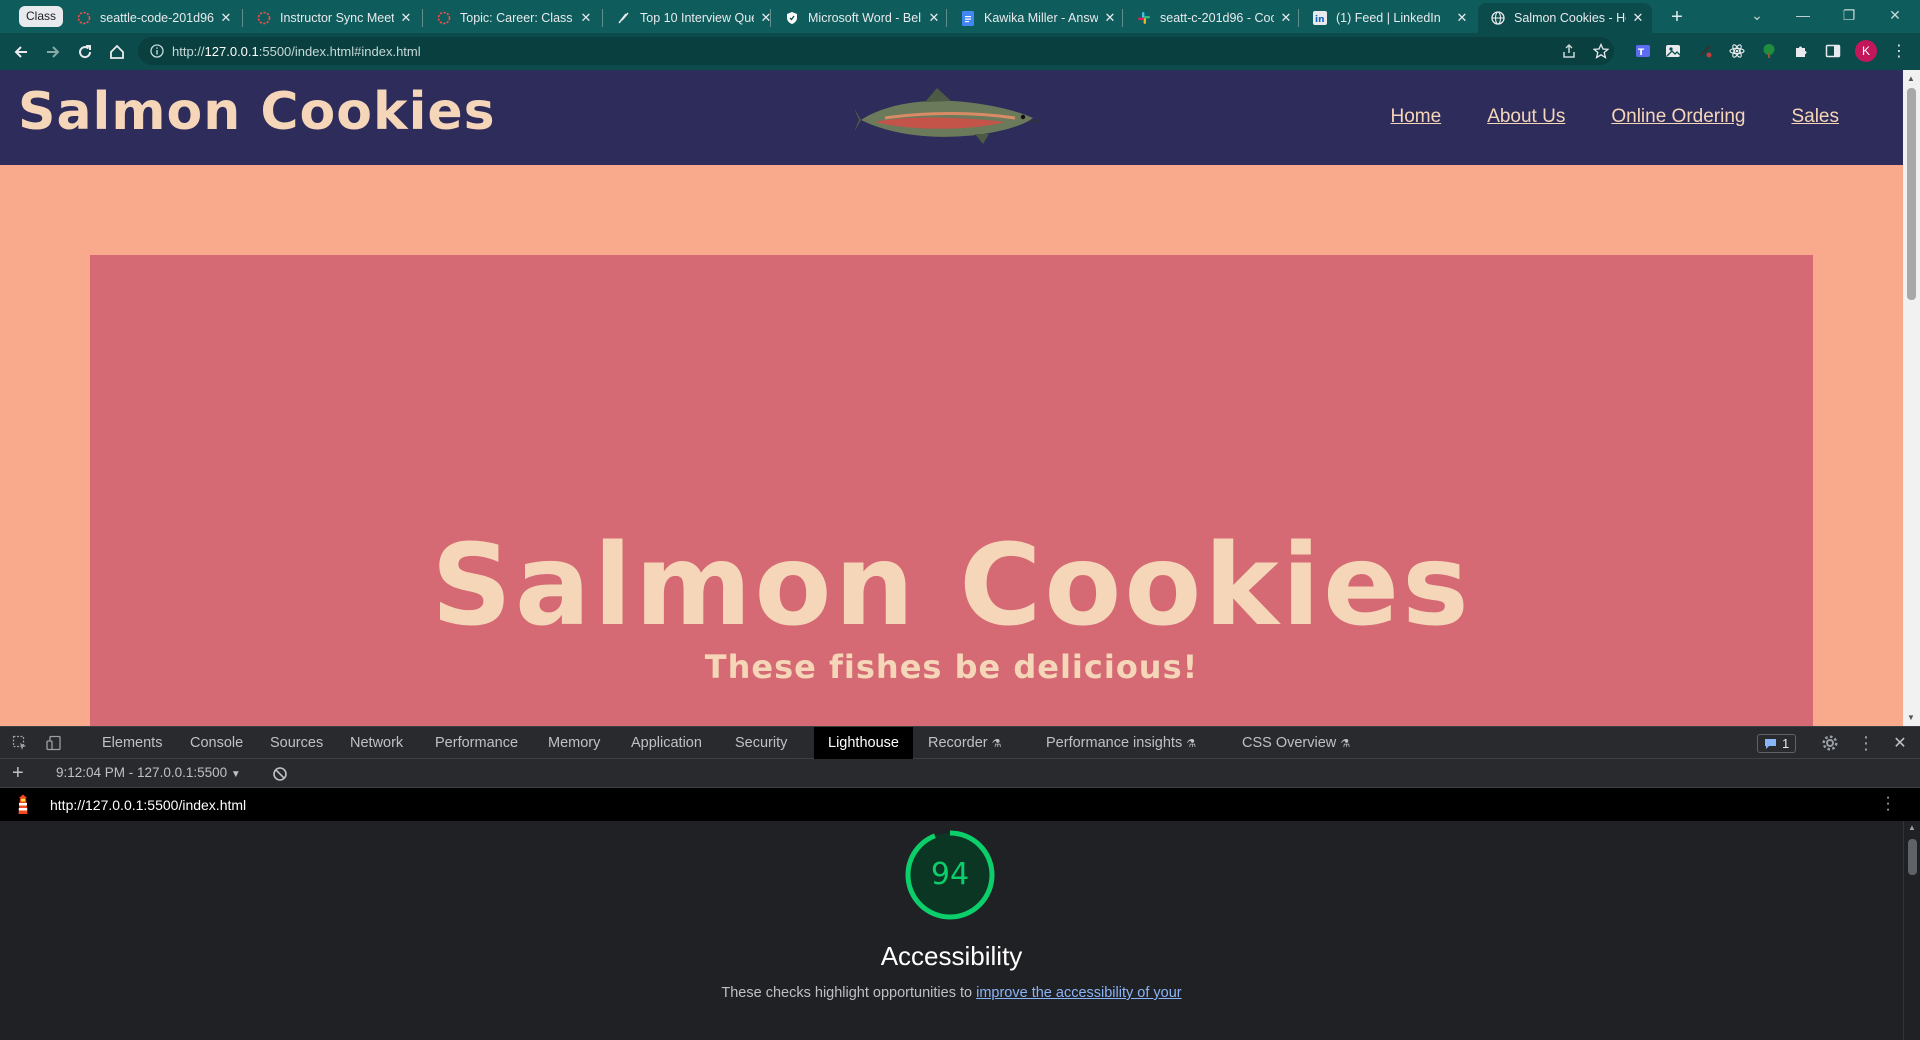  What do you see at coordinates (41, 16) in the screenshot?
I see `tab-group-chip: Class` at bounding box center [41, 16].